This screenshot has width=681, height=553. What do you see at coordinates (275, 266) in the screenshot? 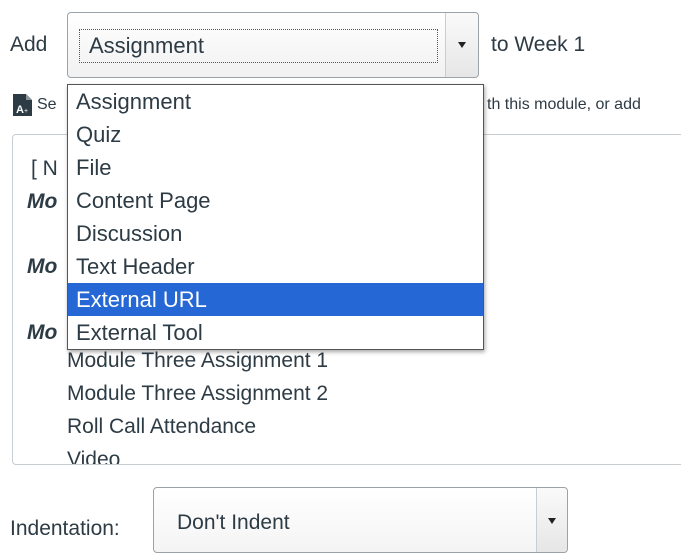
I see `option-text-header: Text Header` at bounding box center [275, 266].